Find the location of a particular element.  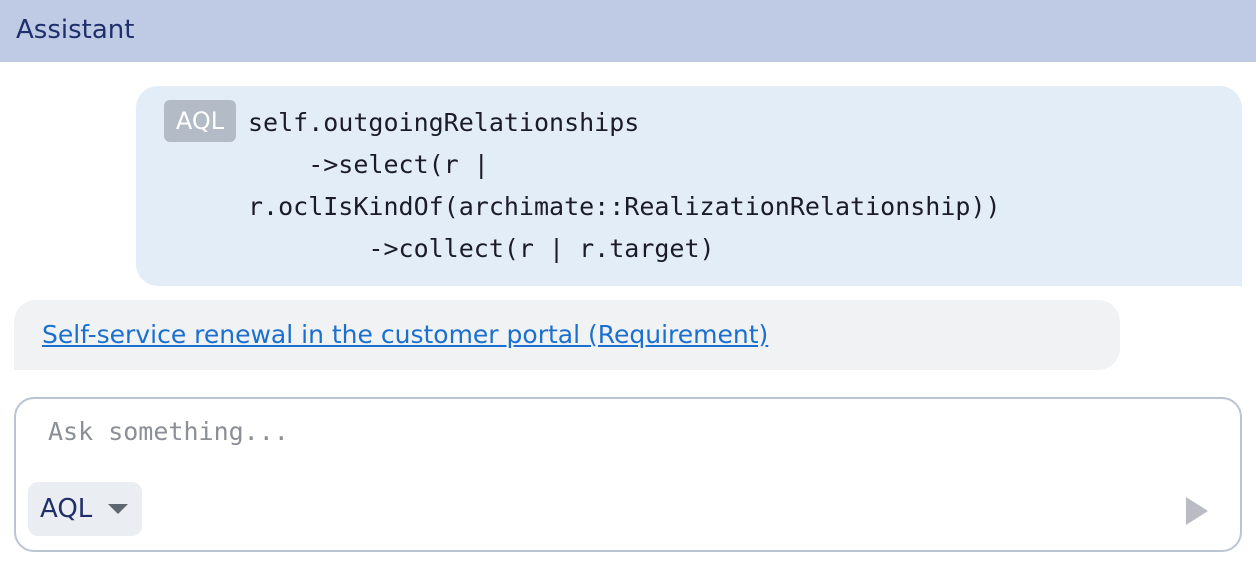

language-select-label: AQL is located at coordinates (66, 509).